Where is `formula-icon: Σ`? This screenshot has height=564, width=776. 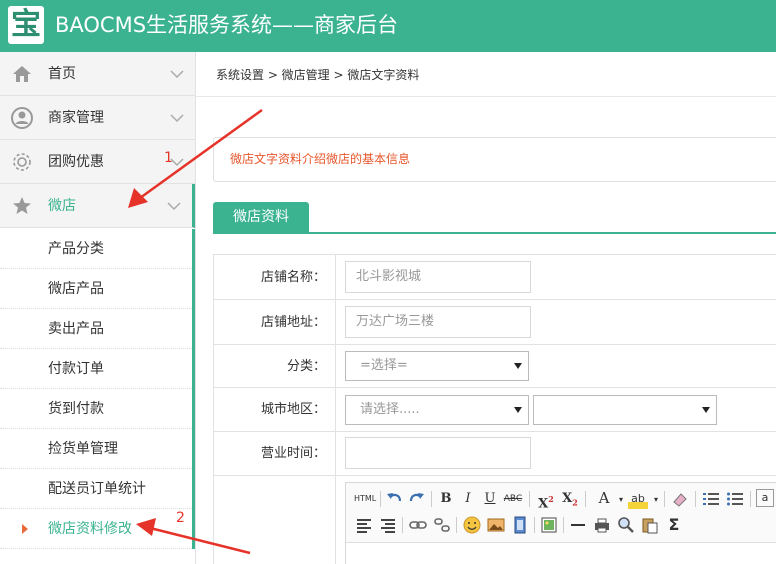
formula-icon: Σ is located at coordinates (674, 525).